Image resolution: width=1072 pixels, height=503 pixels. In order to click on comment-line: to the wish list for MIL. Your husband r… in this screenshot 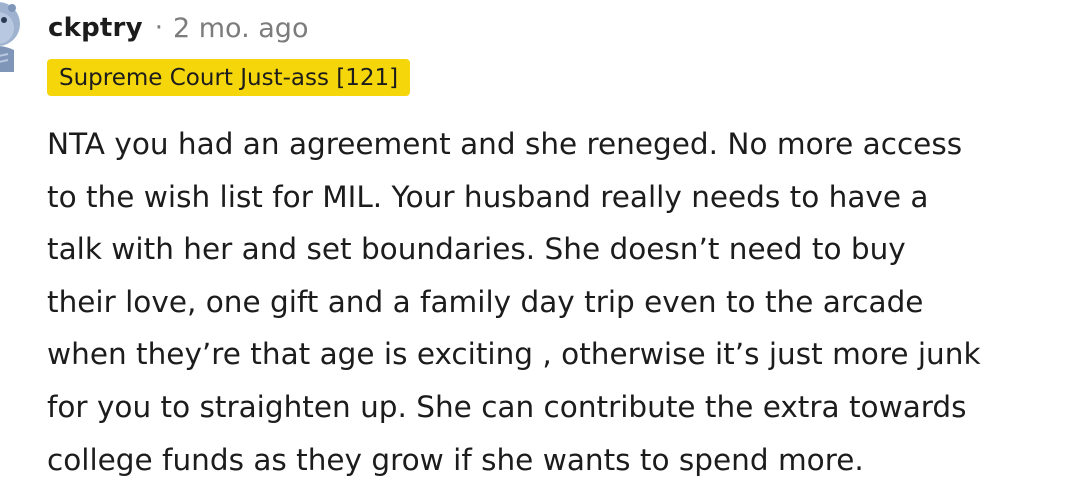, I will do `click(488, 196)`.